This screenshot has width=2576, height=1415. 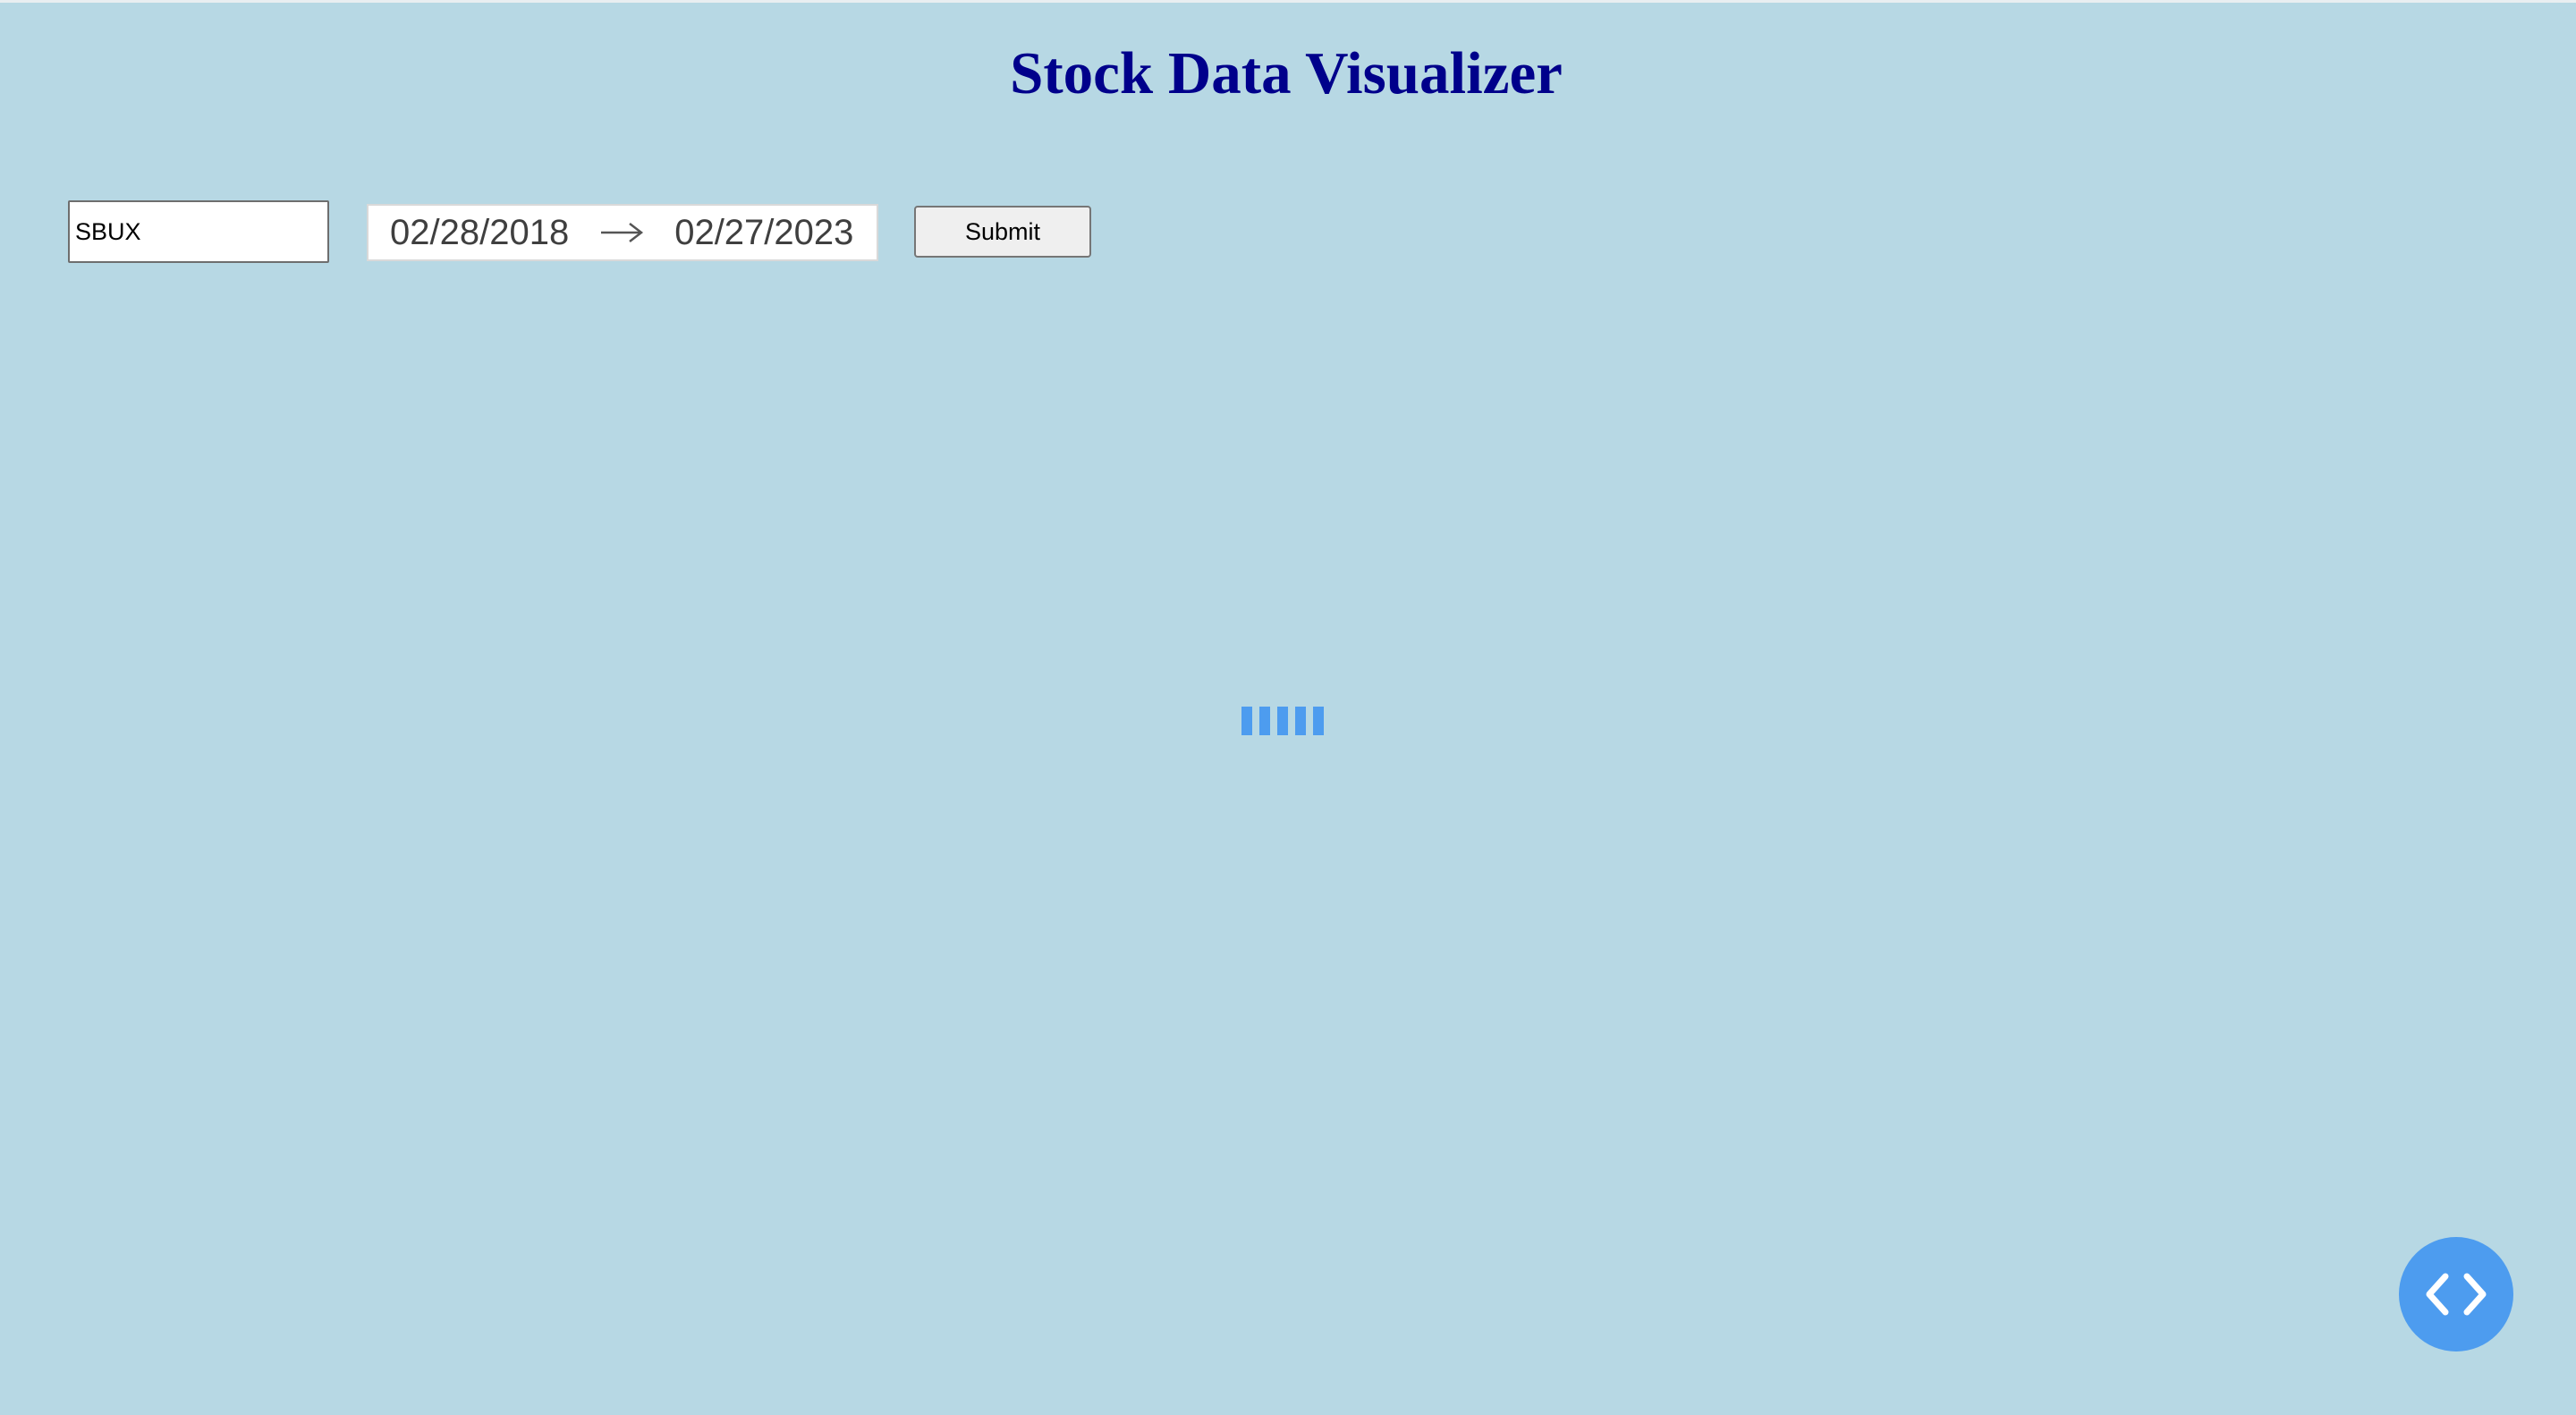 I want to click on code-toggle-button, so click(x=2456, y=1294).